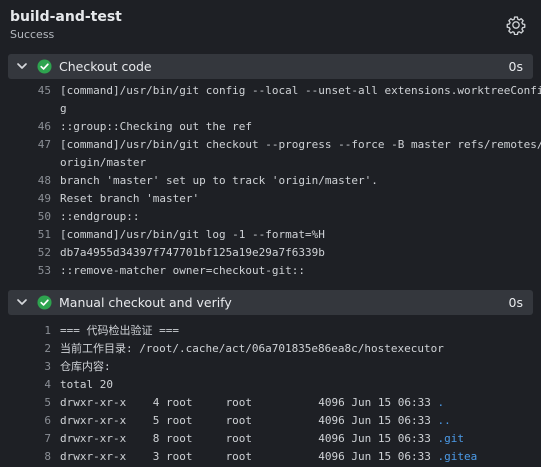 The image size is (541, 467). What do you see at coordinates (35, 367) in the screenshot?
I see `line-number: 3` at bounding box center [35, 367].